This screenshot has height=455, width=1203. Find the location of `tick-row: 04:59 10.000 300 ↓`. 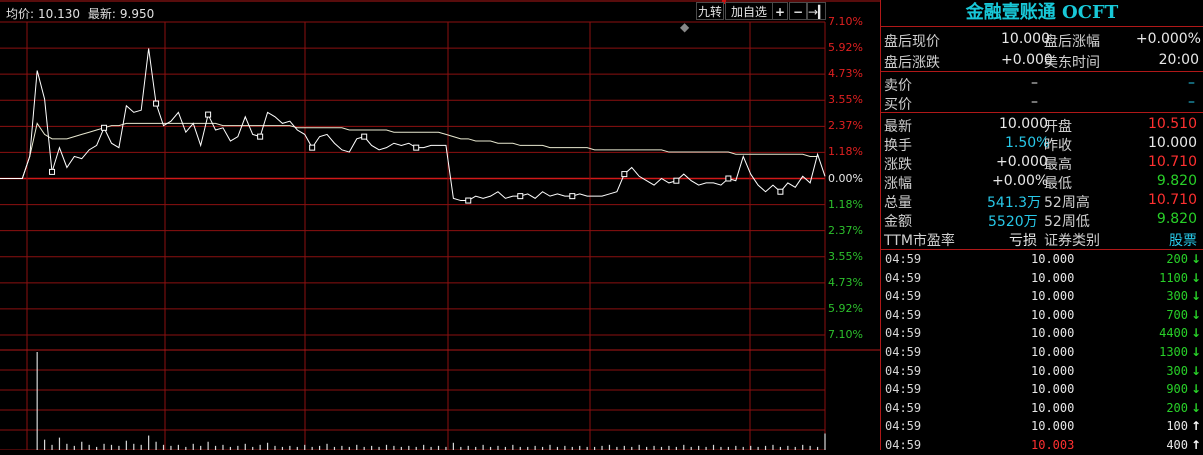

tick-row: 04:59 10.000 300 ↓ is located at coordinates (1042, 296).